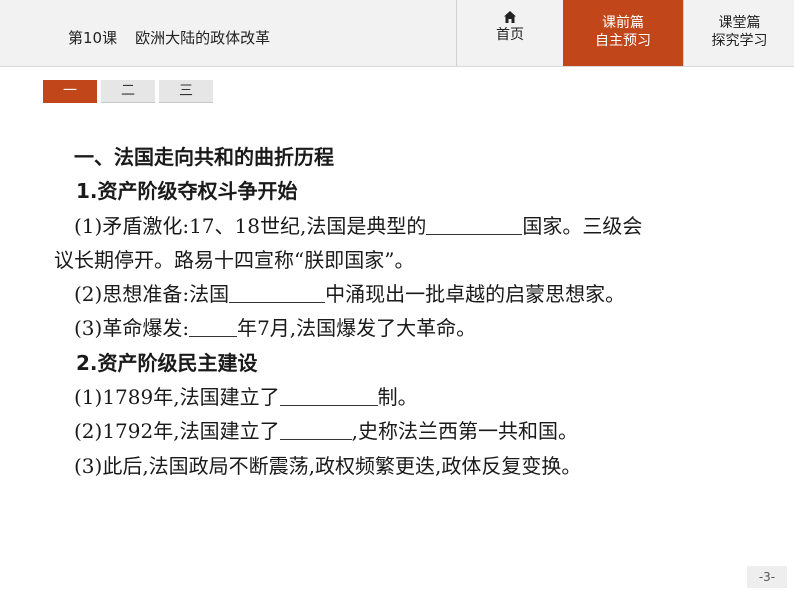 The height and width of the screenshot is (596, 794). Describe the element at coordinates (328, 465) in the screenshot. I see `paragraph-6: (3)此后,法国政局不断震荡,政权频繁更迭,政体反复变换。` at that location.